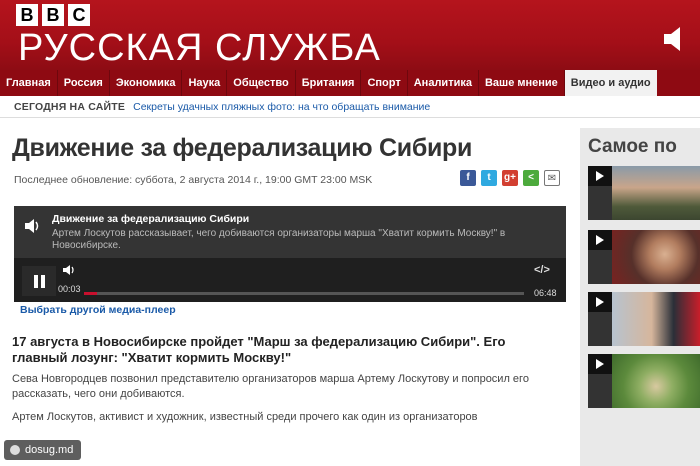 The image size is (700, 466). What do you see at coordinates (610, 83) in the screenshot?
I see `nav-item-video-audio: Видео и аудио` at bounding box center [610, 83].